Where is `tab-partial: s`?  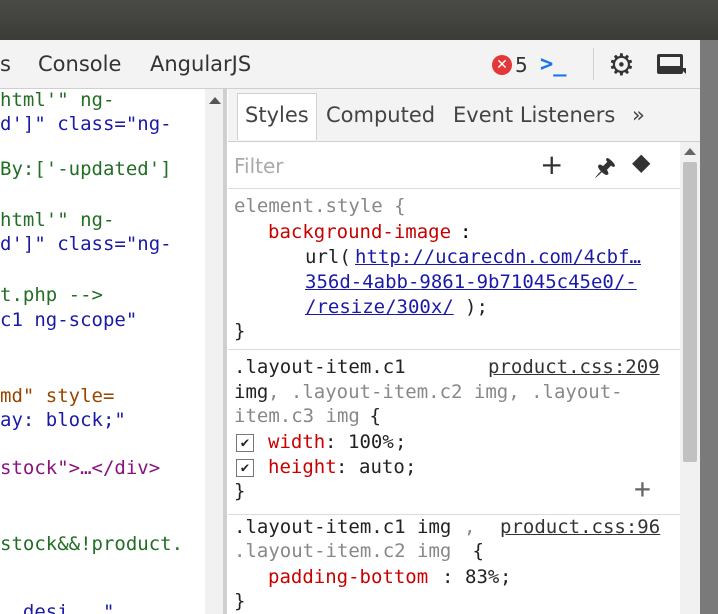
tab-partial: s is located at coordinates (5, 64).